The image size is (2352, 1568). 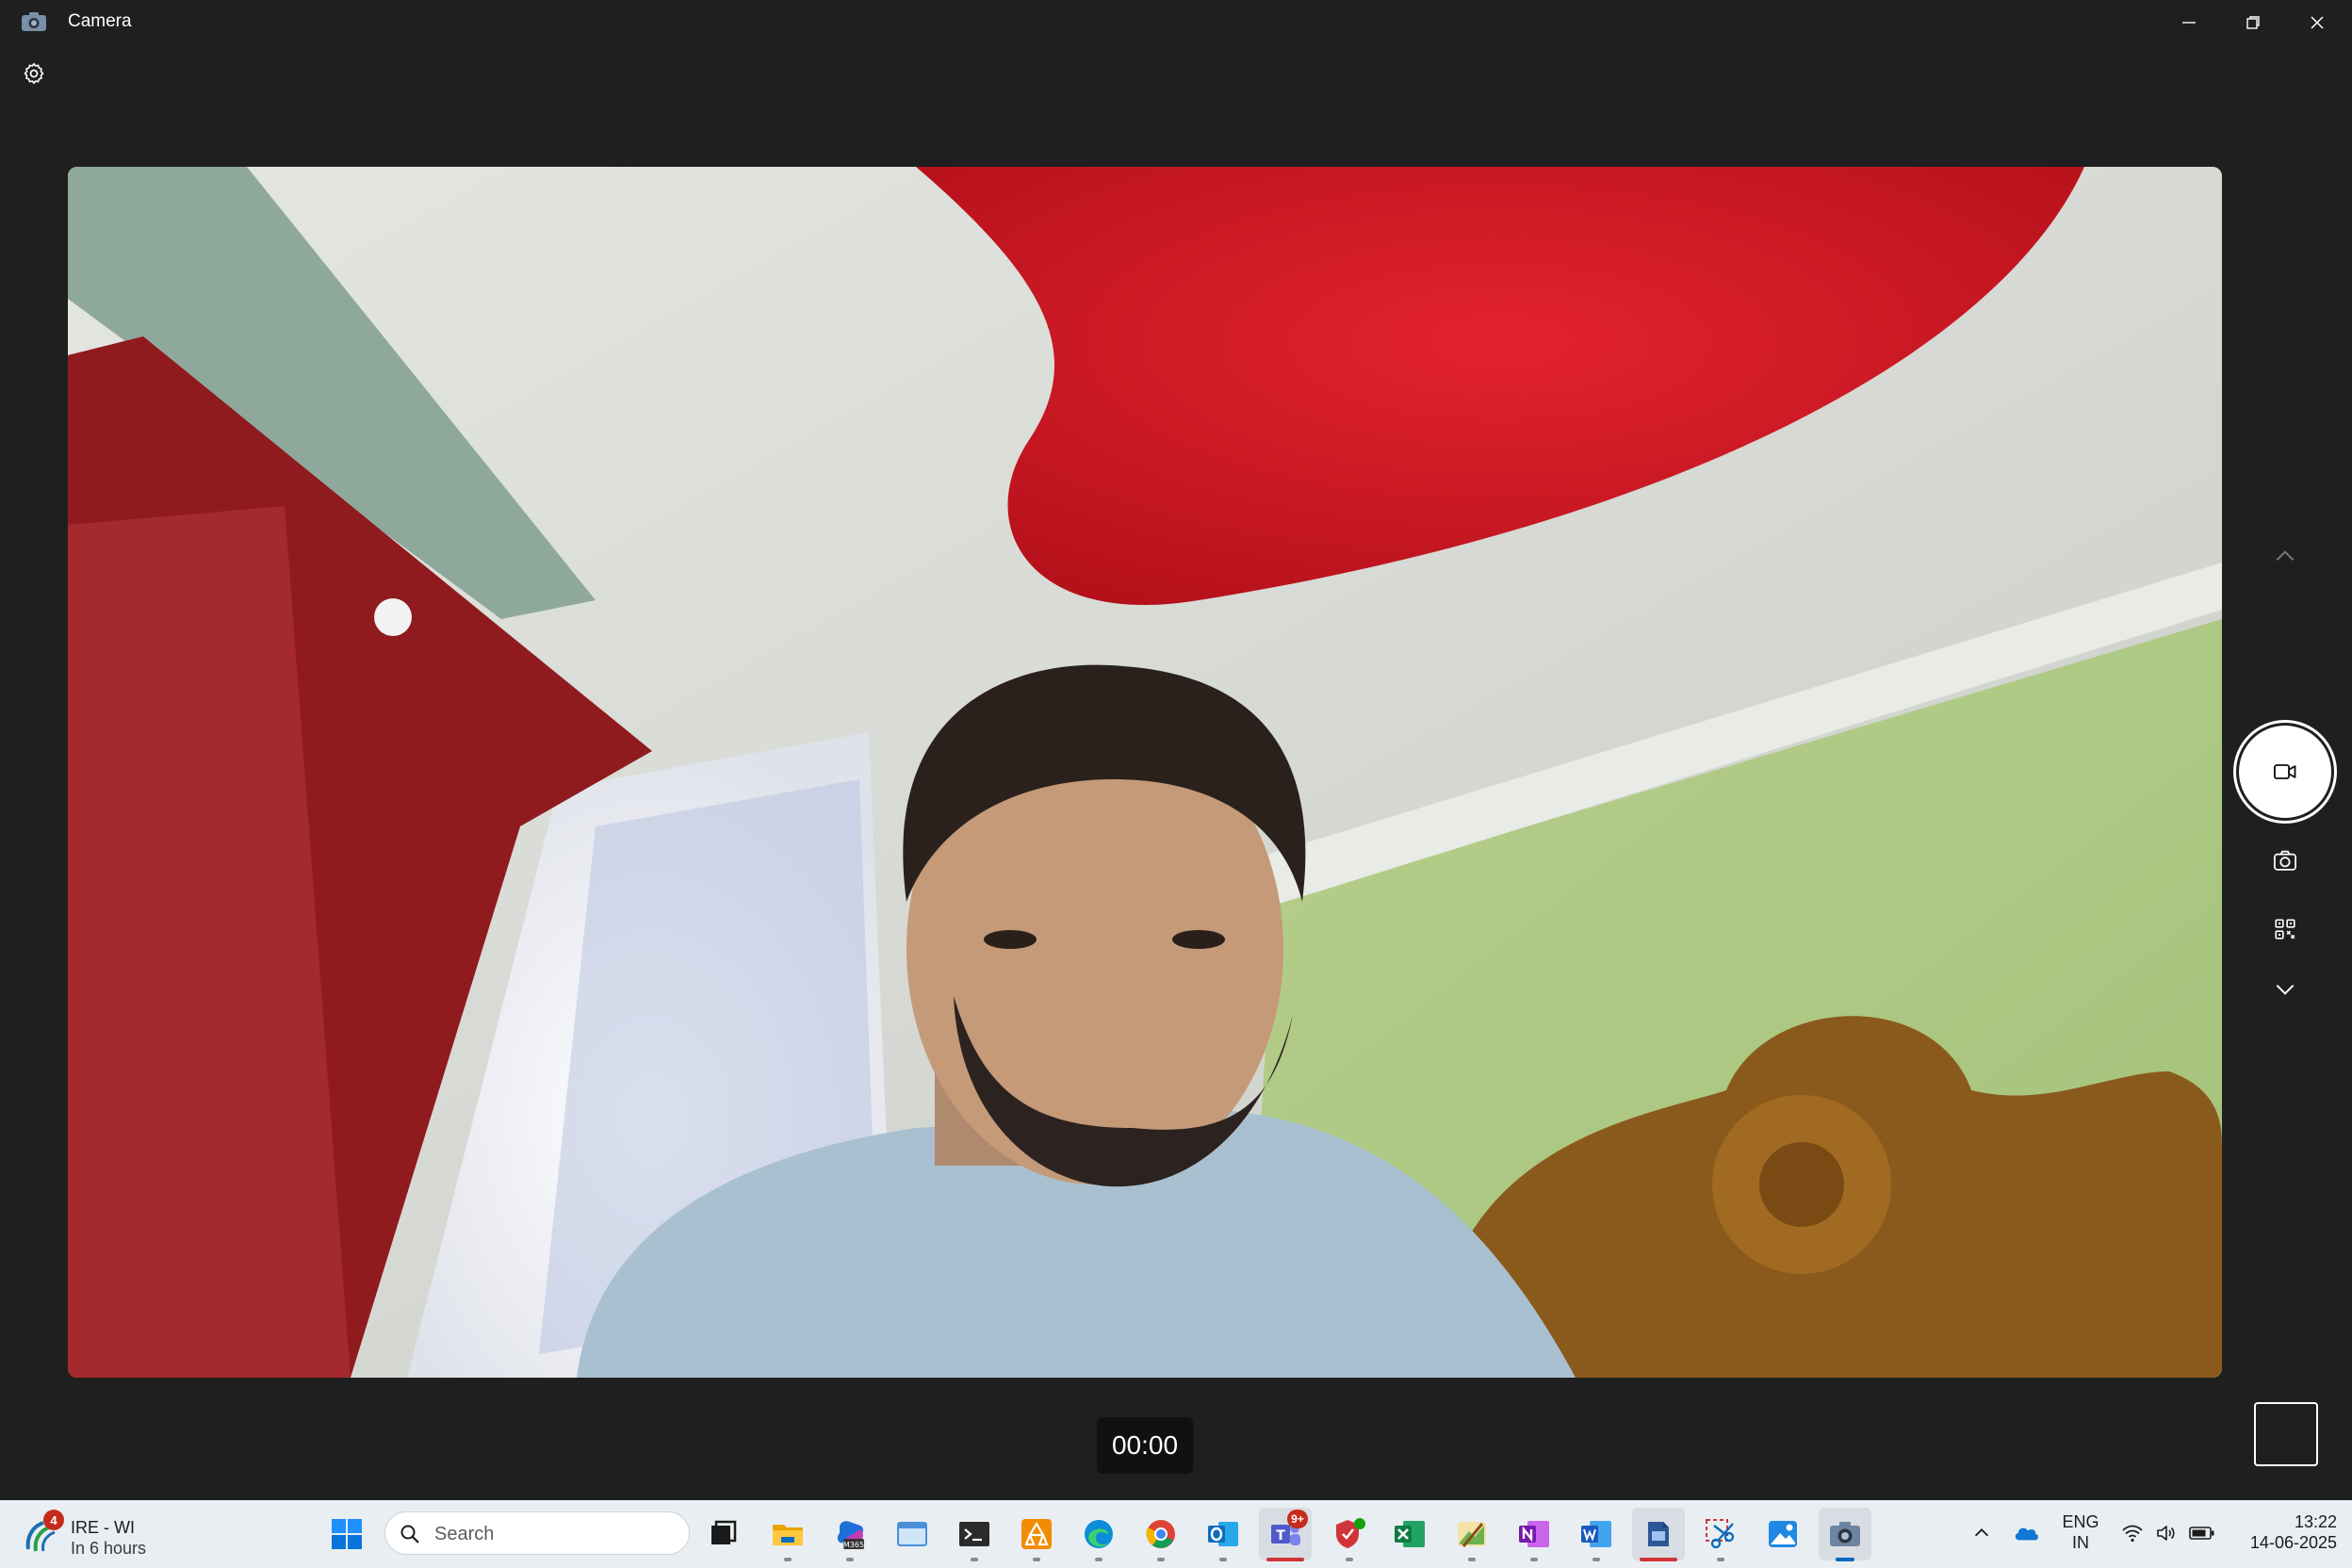 I want to click on taskbar-orange-app, so click(x=1036, y=1534).